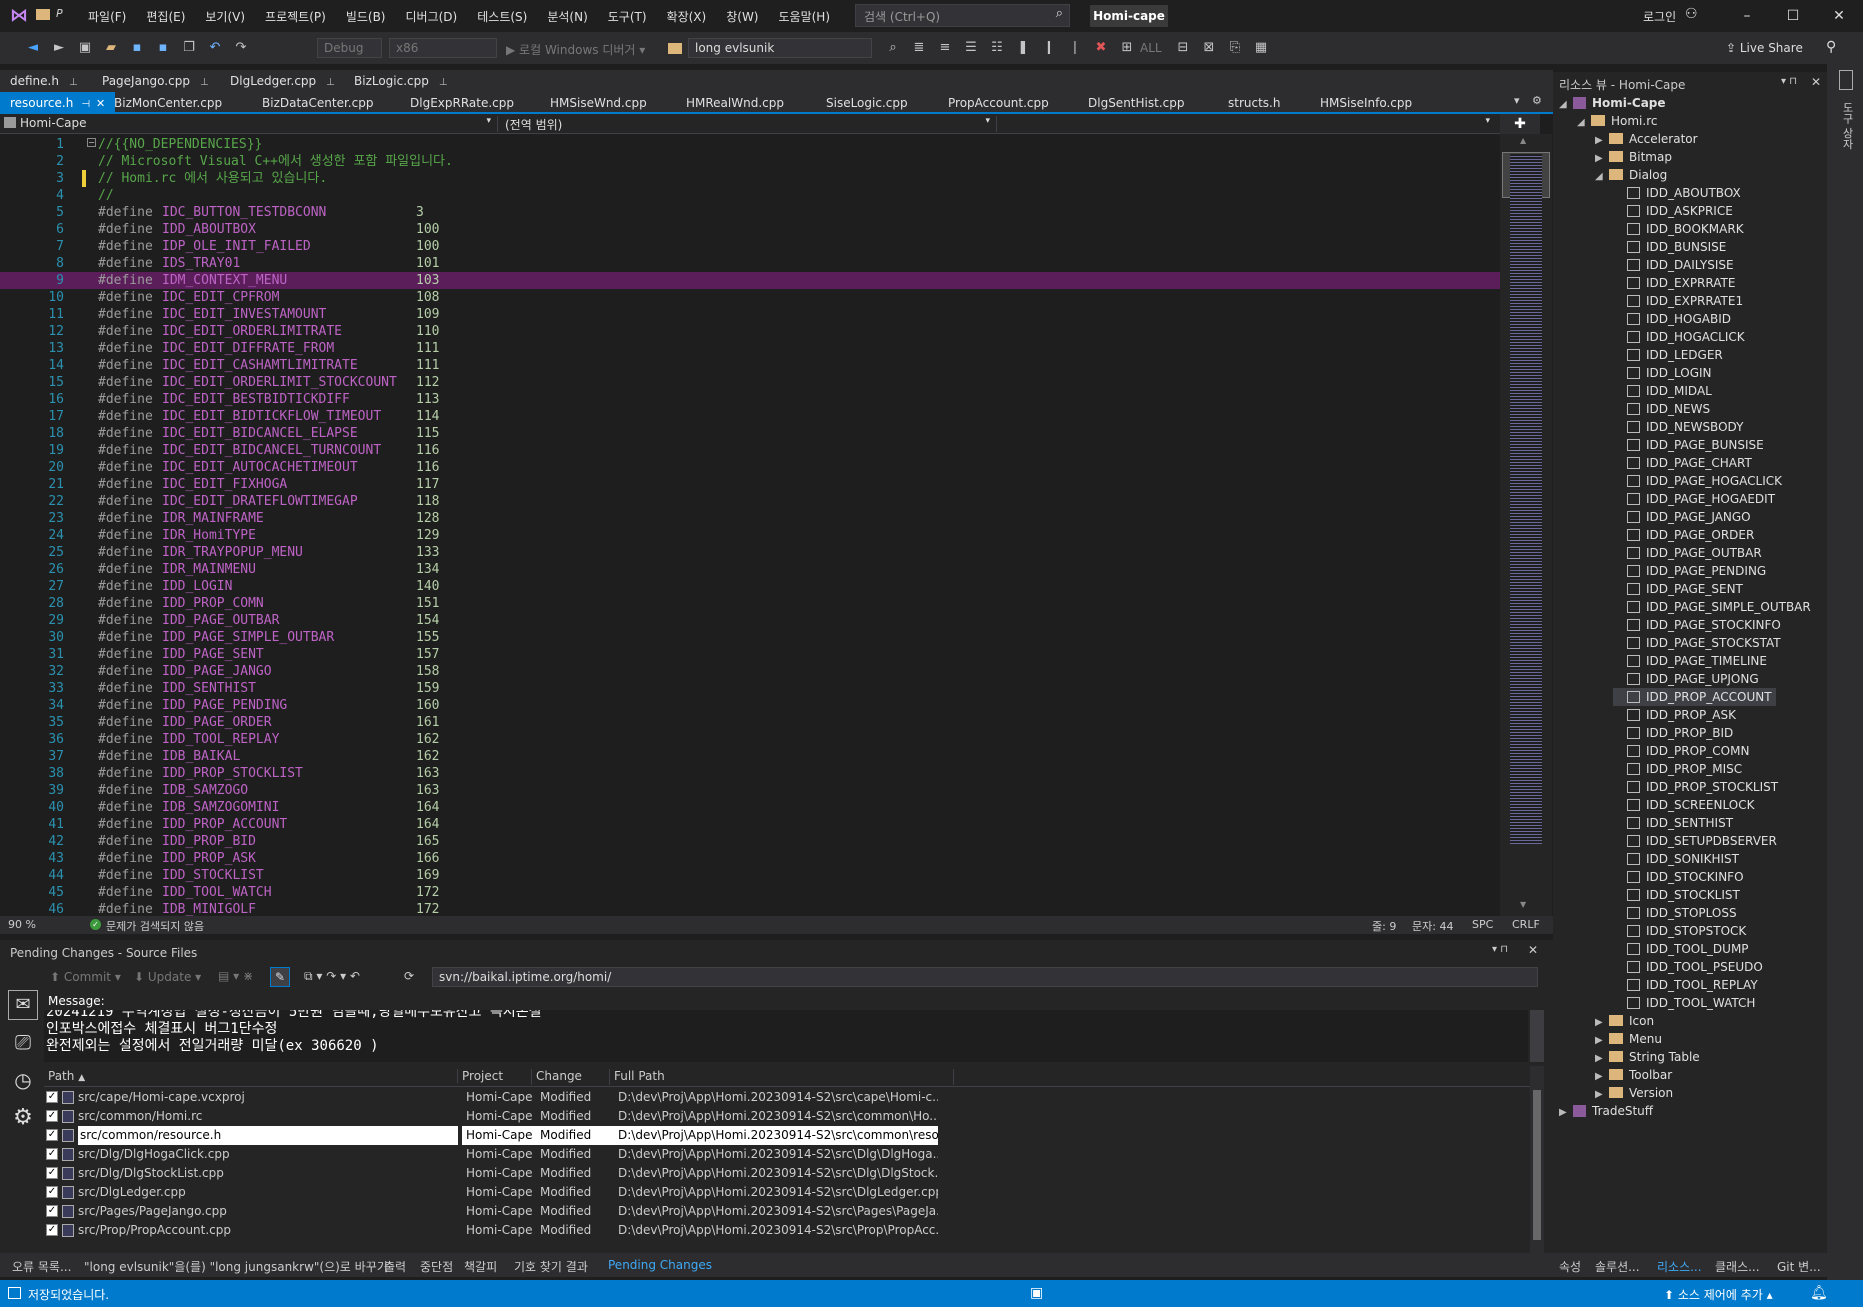  I want to click on close-window-button: ✕, so click(1839, 16).